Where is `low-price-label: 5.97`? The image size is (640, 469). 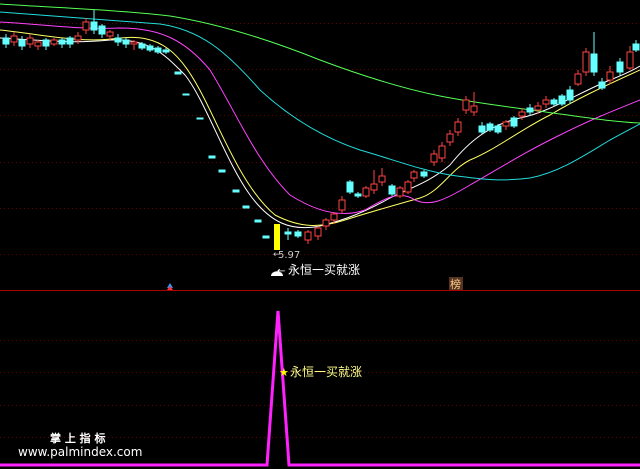 low-price-label: 5.97 is located at coordinates (289, 255).